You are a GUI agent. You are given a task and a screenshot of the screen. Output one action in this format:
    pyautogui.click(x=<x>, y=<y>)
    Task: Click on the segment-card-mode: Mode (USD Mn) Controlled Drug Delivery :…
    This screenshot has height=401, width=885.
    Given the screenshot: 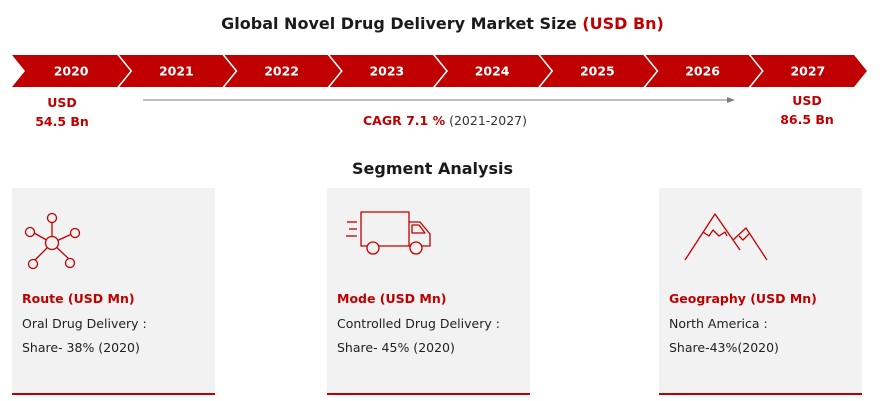 What is the action you would take?
    pyautogui.click(x=428, y=291)
    